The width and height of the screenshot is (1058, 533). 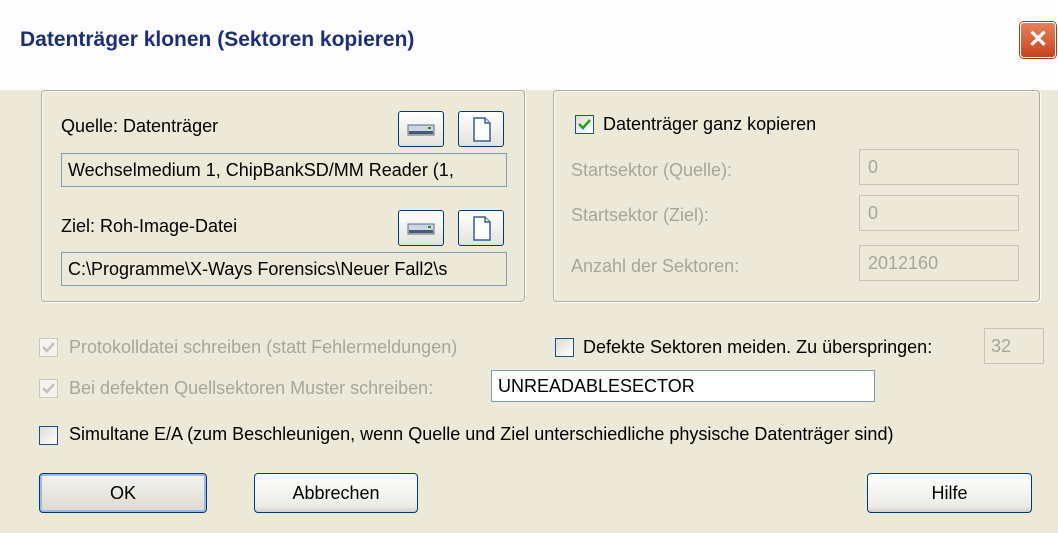 What do you see at coordinates (123, 493) in the screenshot?
I see `ok-button: OK` at bounding box center [123, 493].